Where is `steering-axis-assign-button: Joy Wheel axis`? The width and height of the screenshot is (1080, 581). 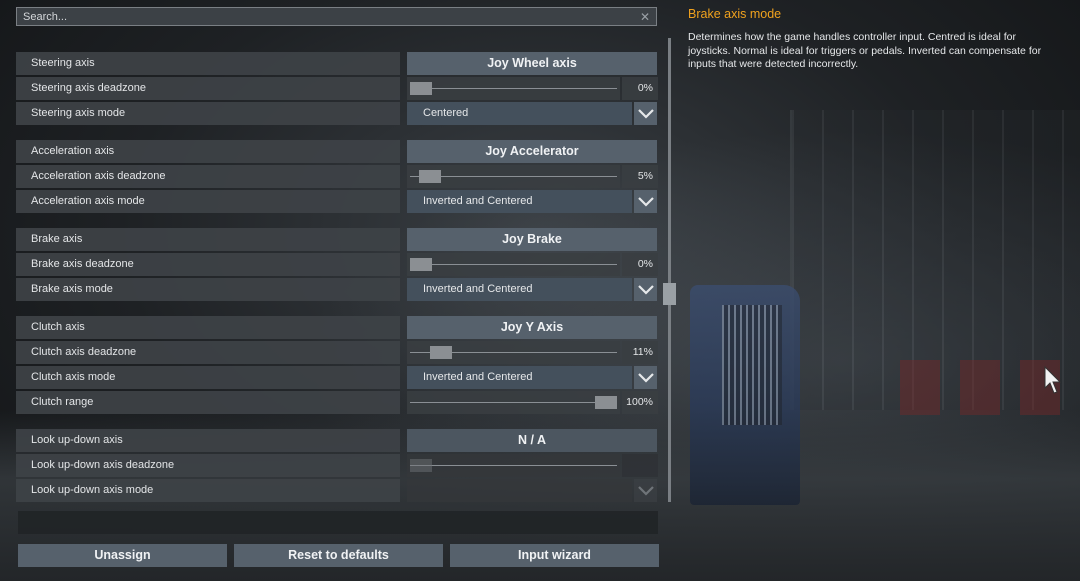
steering-axis-assign-button: Joy Wheel axis is located at coordinates (532, 63).